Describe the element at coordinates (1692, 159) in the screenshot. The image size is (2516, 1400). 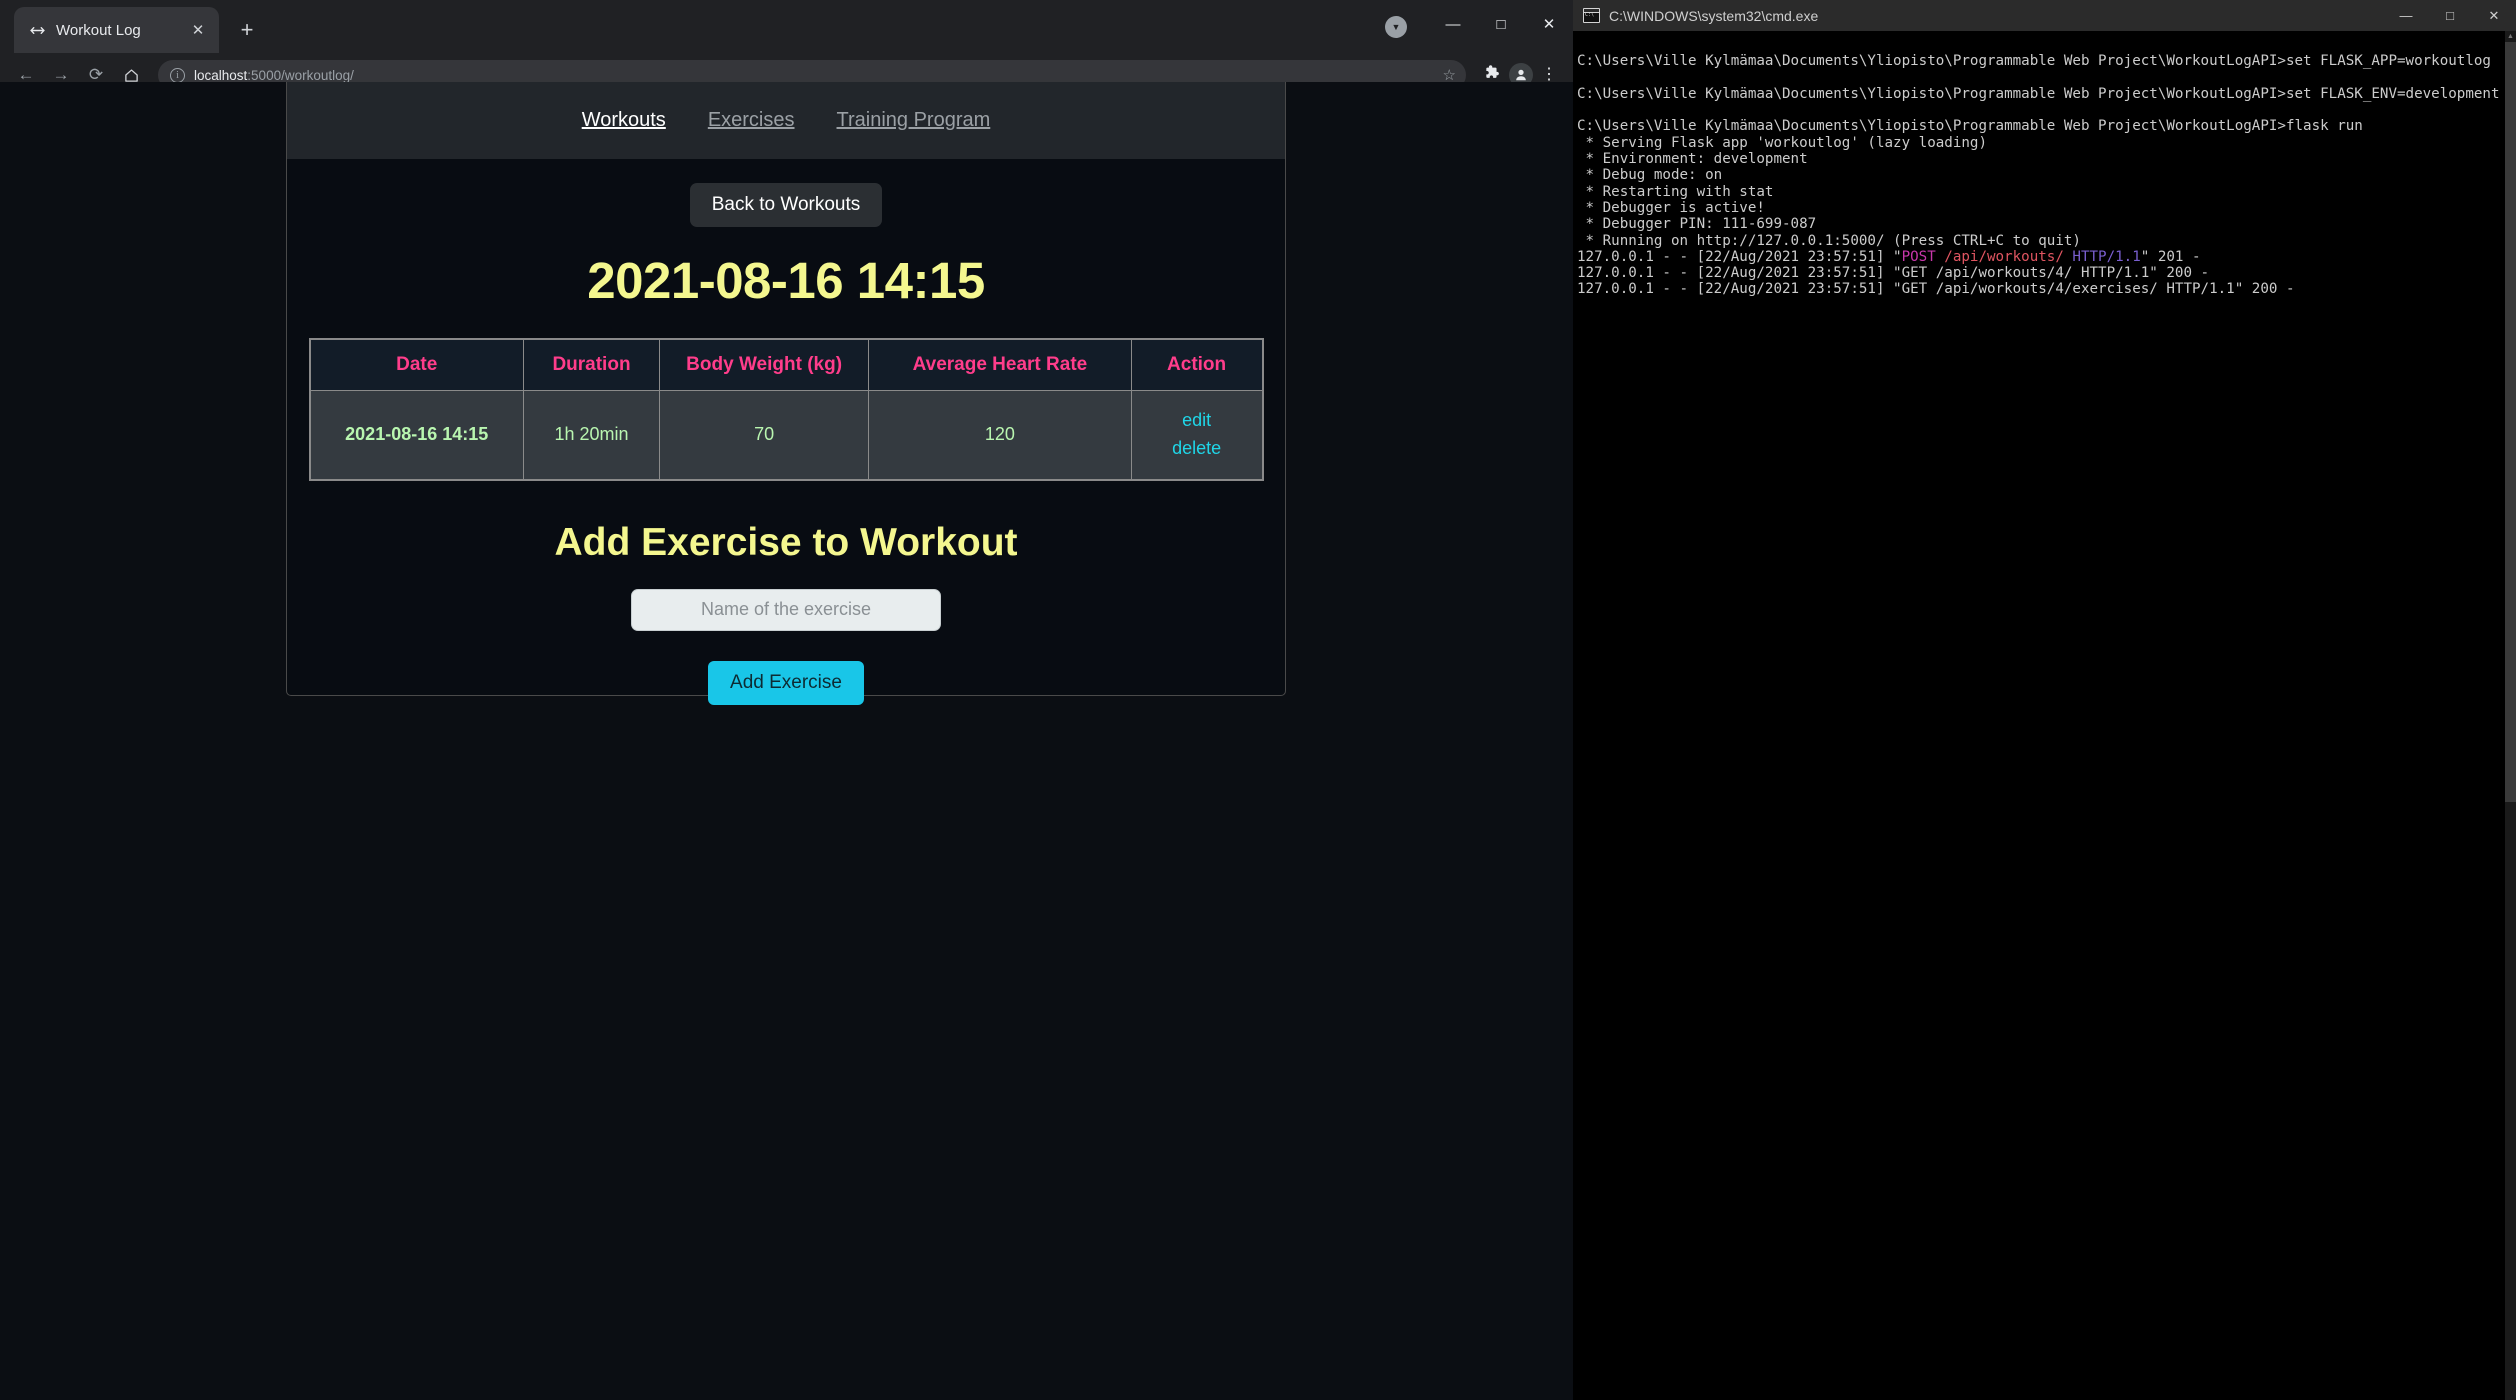
I see `terminal-line: * Environment: development` at that location.